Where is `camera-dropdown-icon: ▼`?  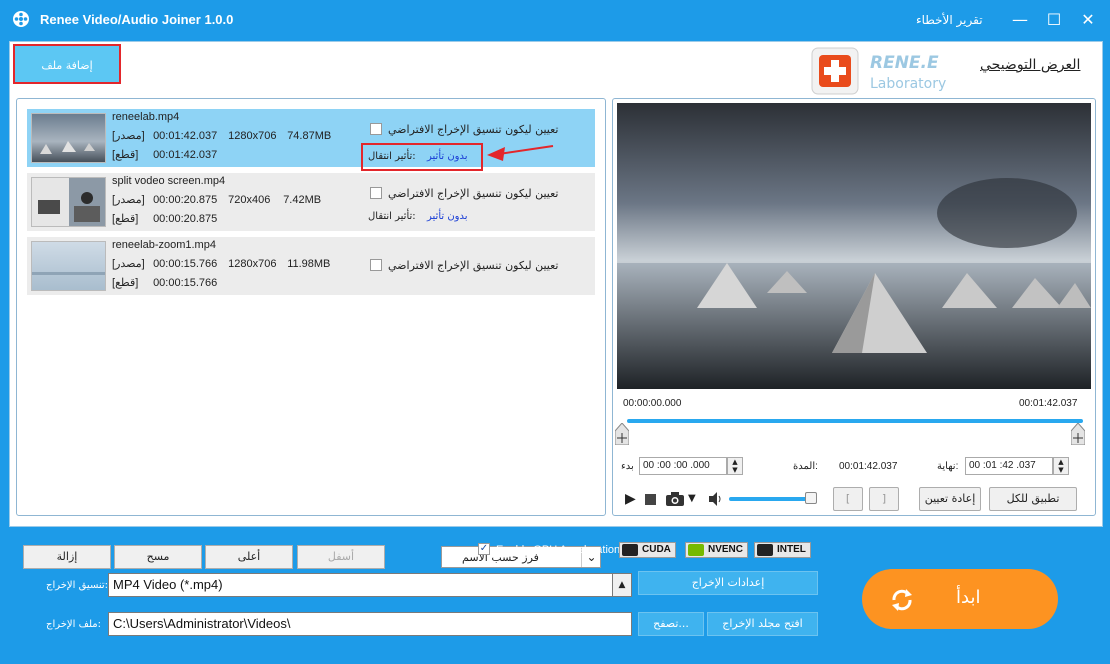 camera-dropdown-icon: ▼ is located at coordinates (692, 498).